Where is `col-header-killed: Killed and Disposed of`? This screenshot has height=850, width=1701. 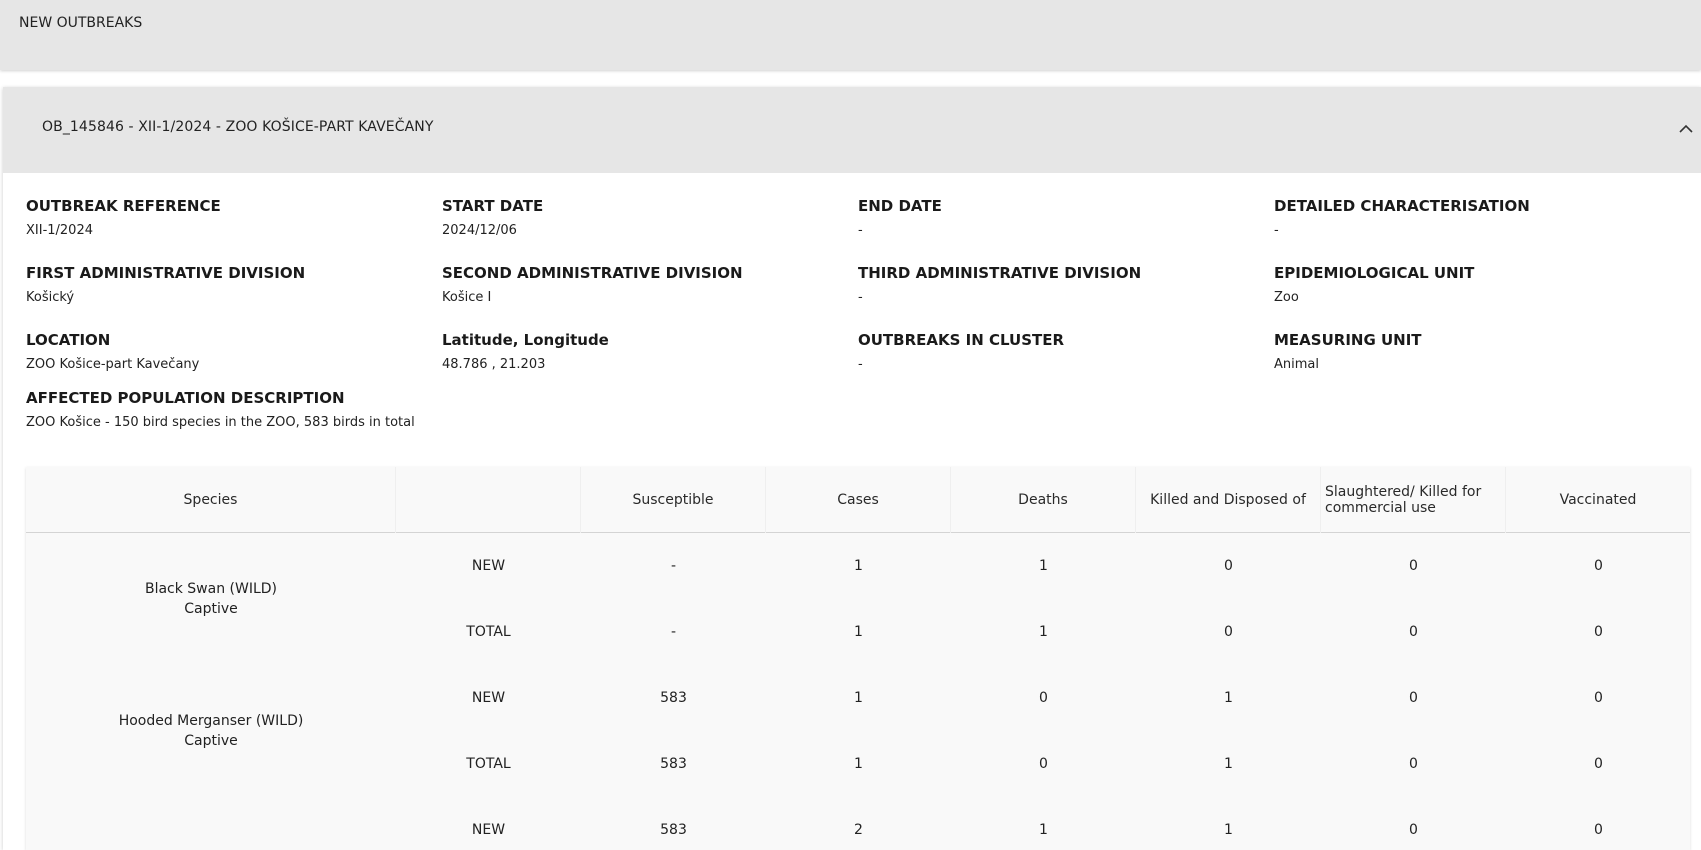 col-header-killed: Killed and Disposed of is located at coordinates (1228, 500).